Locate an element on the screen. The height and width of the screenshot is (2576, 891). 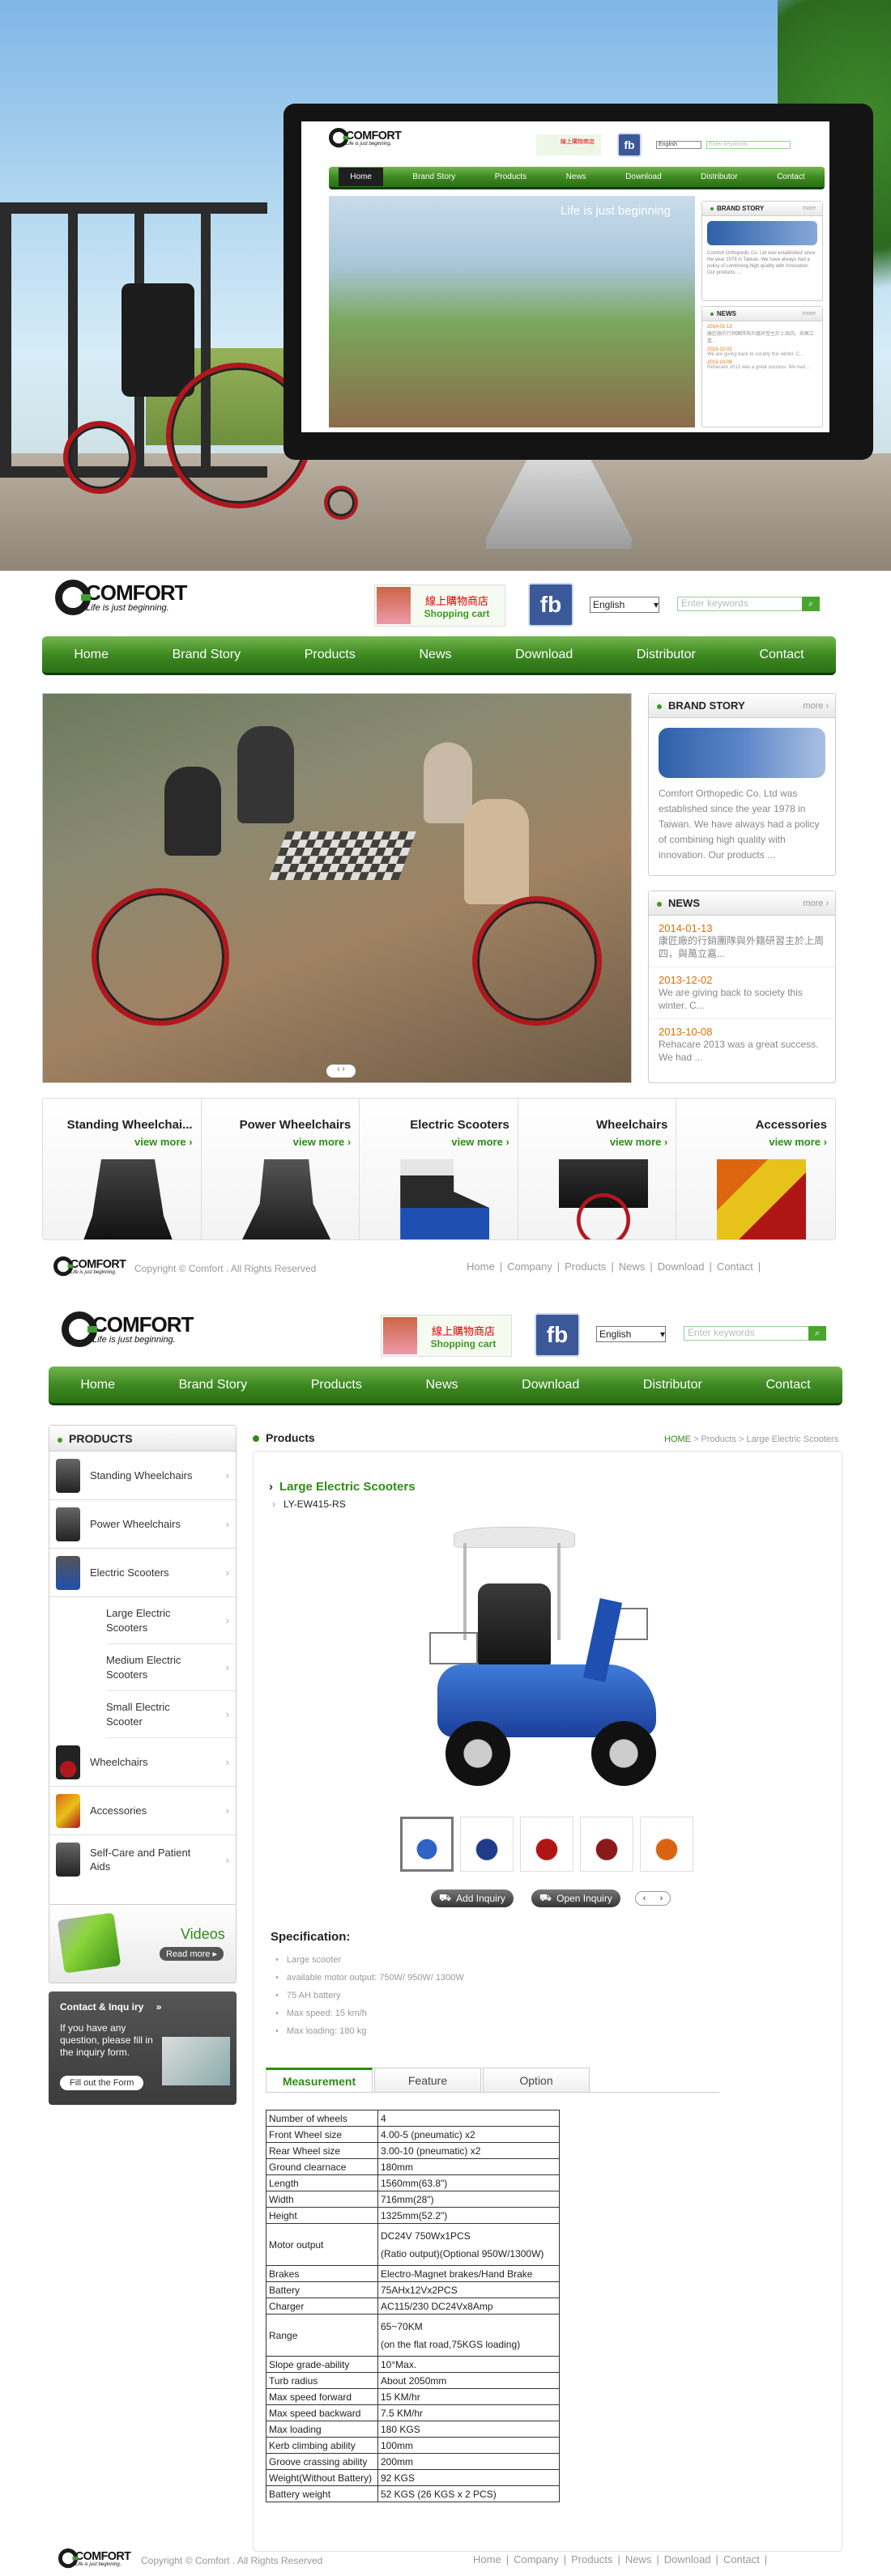
nav-news-mini: News is located at coordinates (576, 177).